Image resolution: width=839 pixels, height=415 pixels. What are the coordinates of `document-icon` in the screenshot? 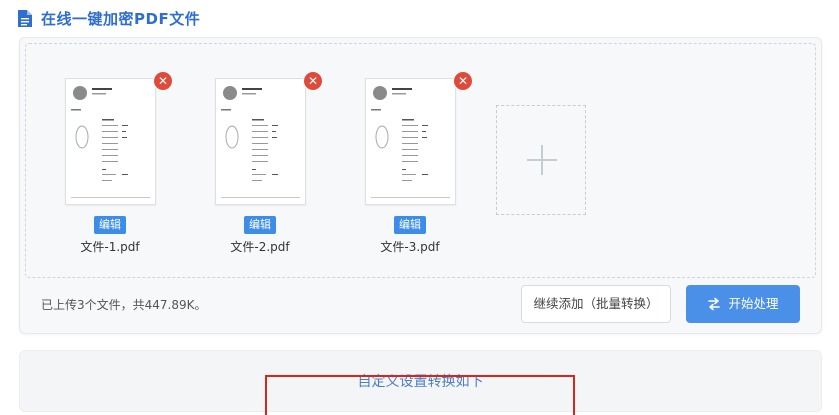 It's located at (25, 18).